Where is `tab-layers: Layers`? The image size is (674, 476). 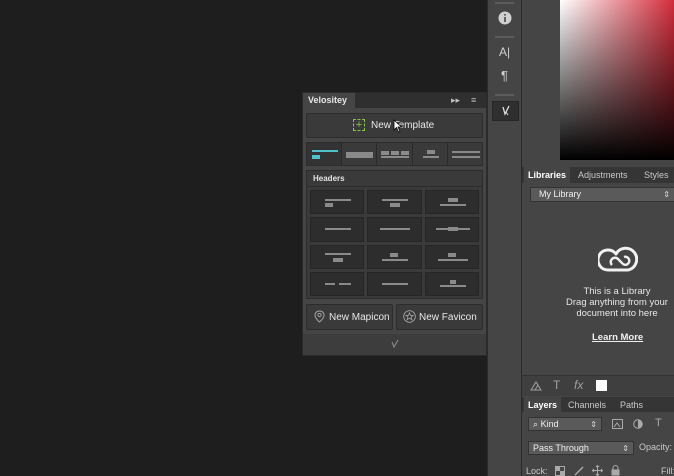 tab-layers: Layers is located at coordinates (543, 405).